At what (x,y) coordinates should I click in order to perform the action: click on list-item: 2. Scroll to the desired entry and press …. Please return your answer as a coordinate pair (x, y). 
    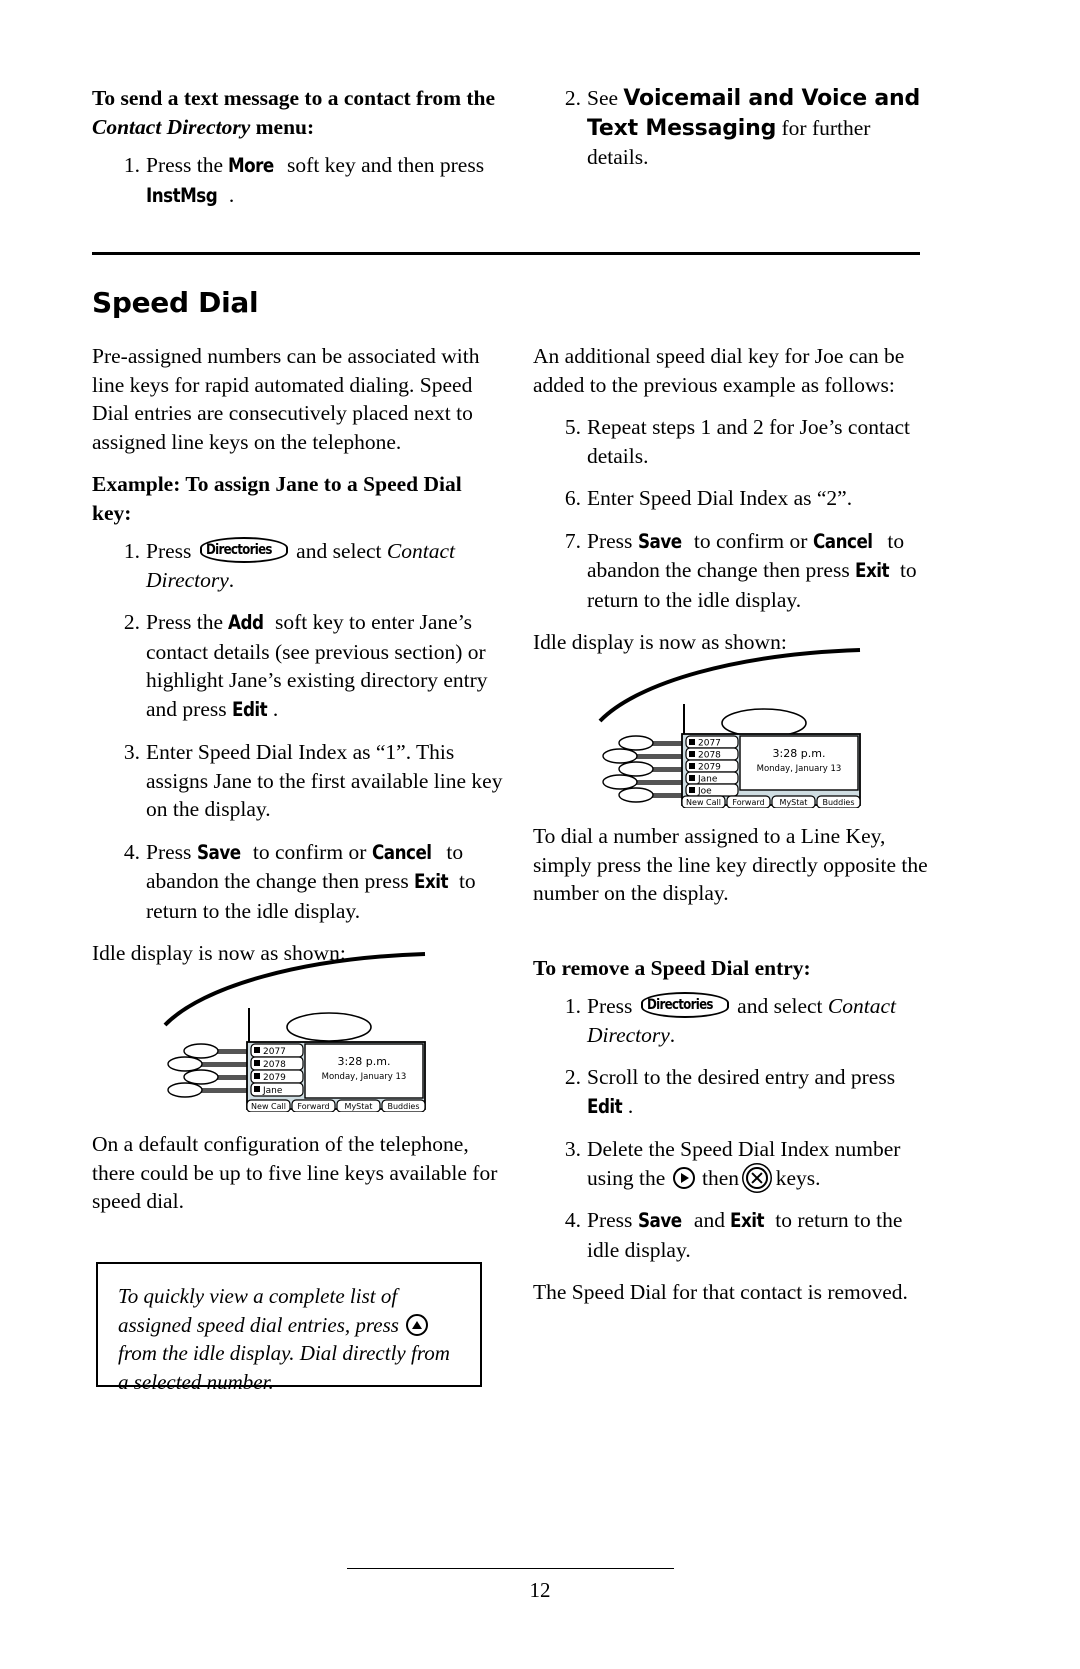
    Looking at the image, I should click on (733, 1092).